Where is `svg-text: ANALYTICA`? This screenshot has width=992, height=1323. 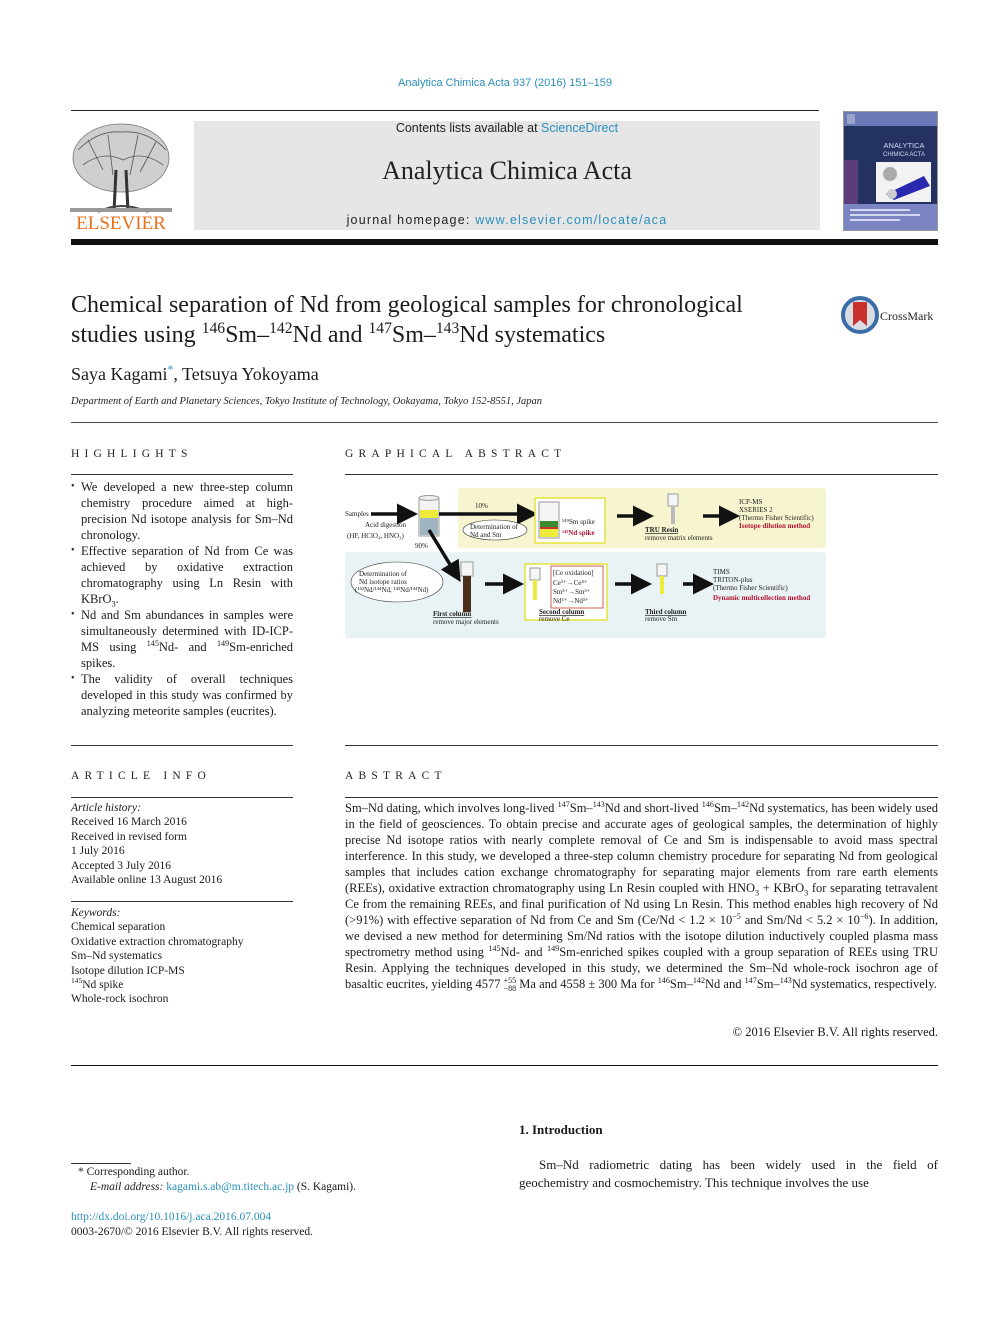 svg-text: ANALYTICA is located at coordinates (903, 145).